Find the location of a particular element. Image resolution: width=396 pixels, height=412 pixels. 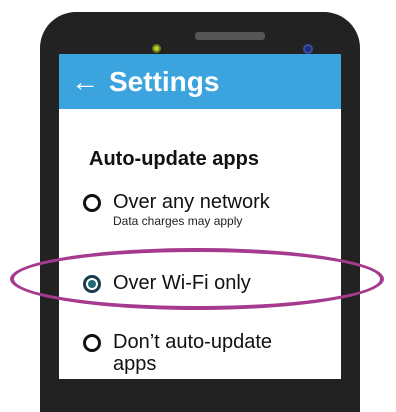

app-bar: ← Settings is located at coordinates (200, 81).